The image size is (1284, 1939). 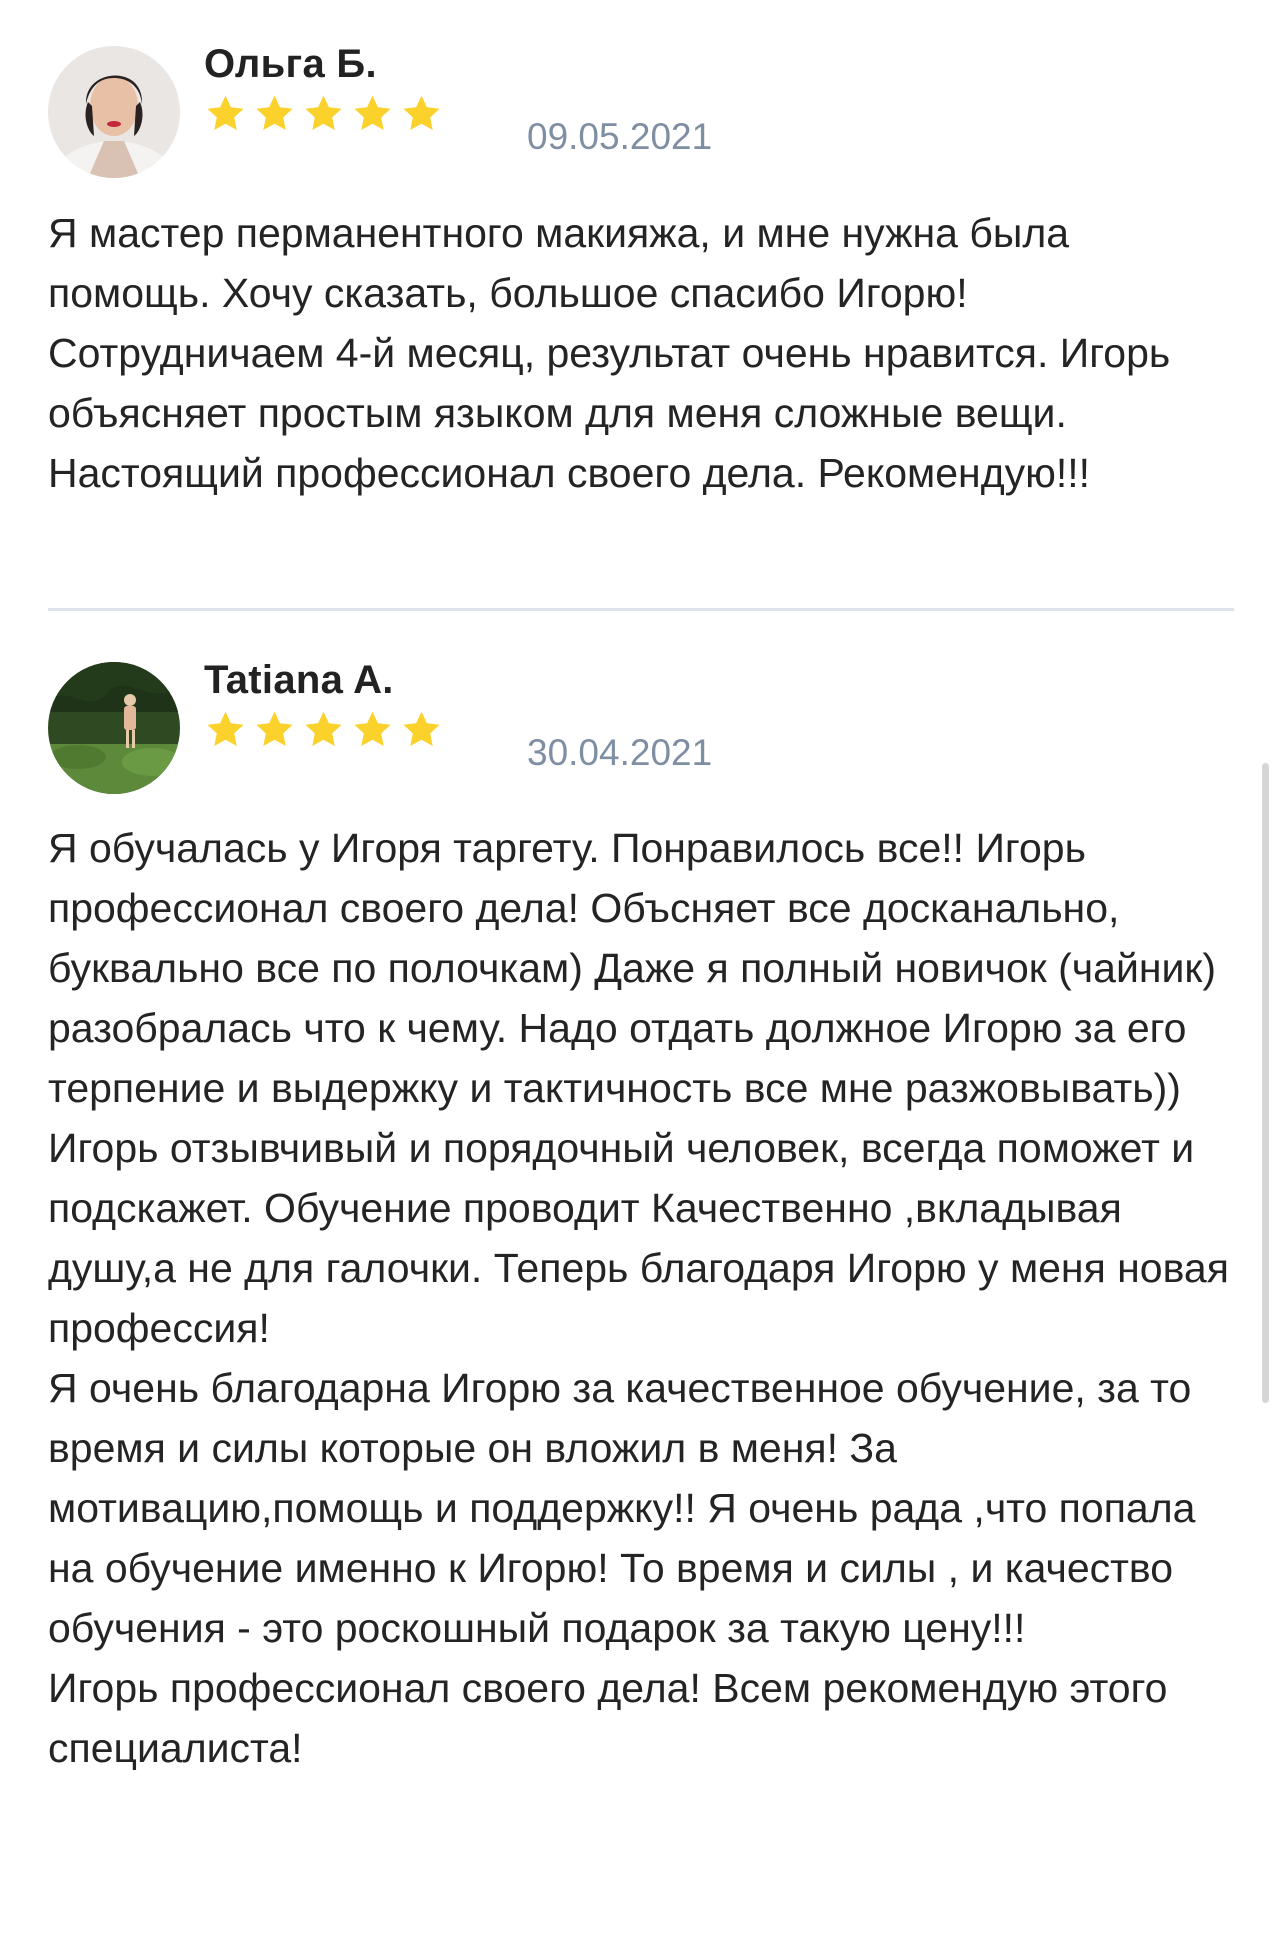 What do you see at coordinates (290, 64) in the screenshot?
I see `review-author: Ольга Б.` at bounding box center [290, 64].